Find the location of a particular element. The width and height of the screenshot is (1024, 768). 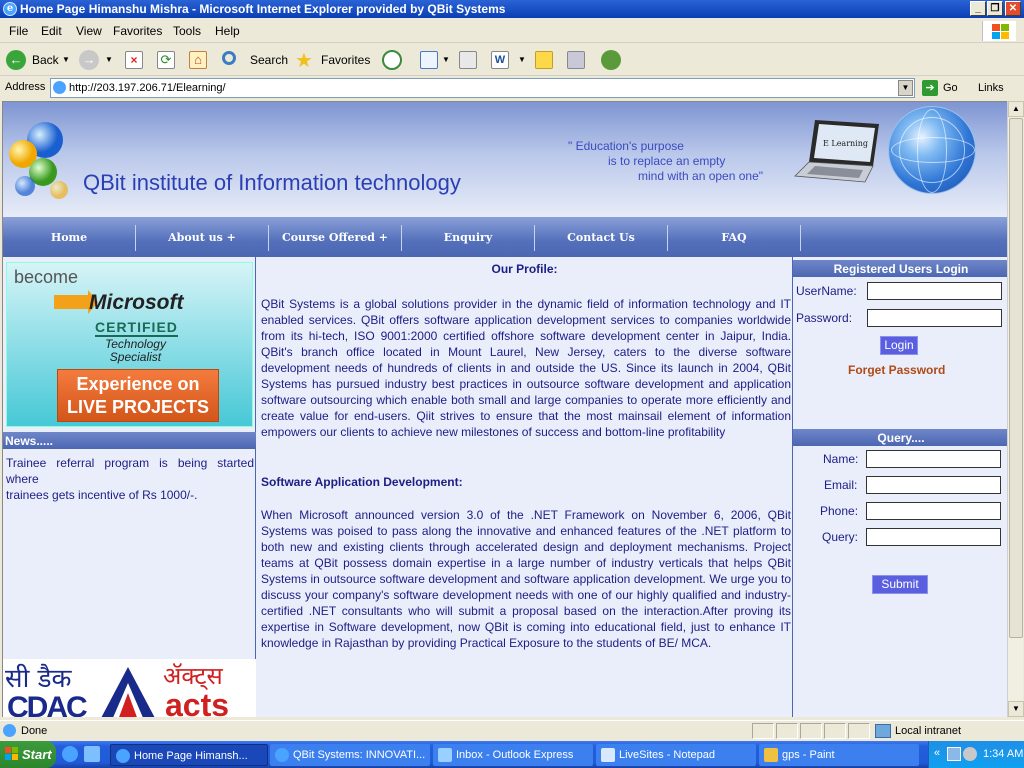

go-arrow-icon: ➔ is located at coordinates (930, 88).